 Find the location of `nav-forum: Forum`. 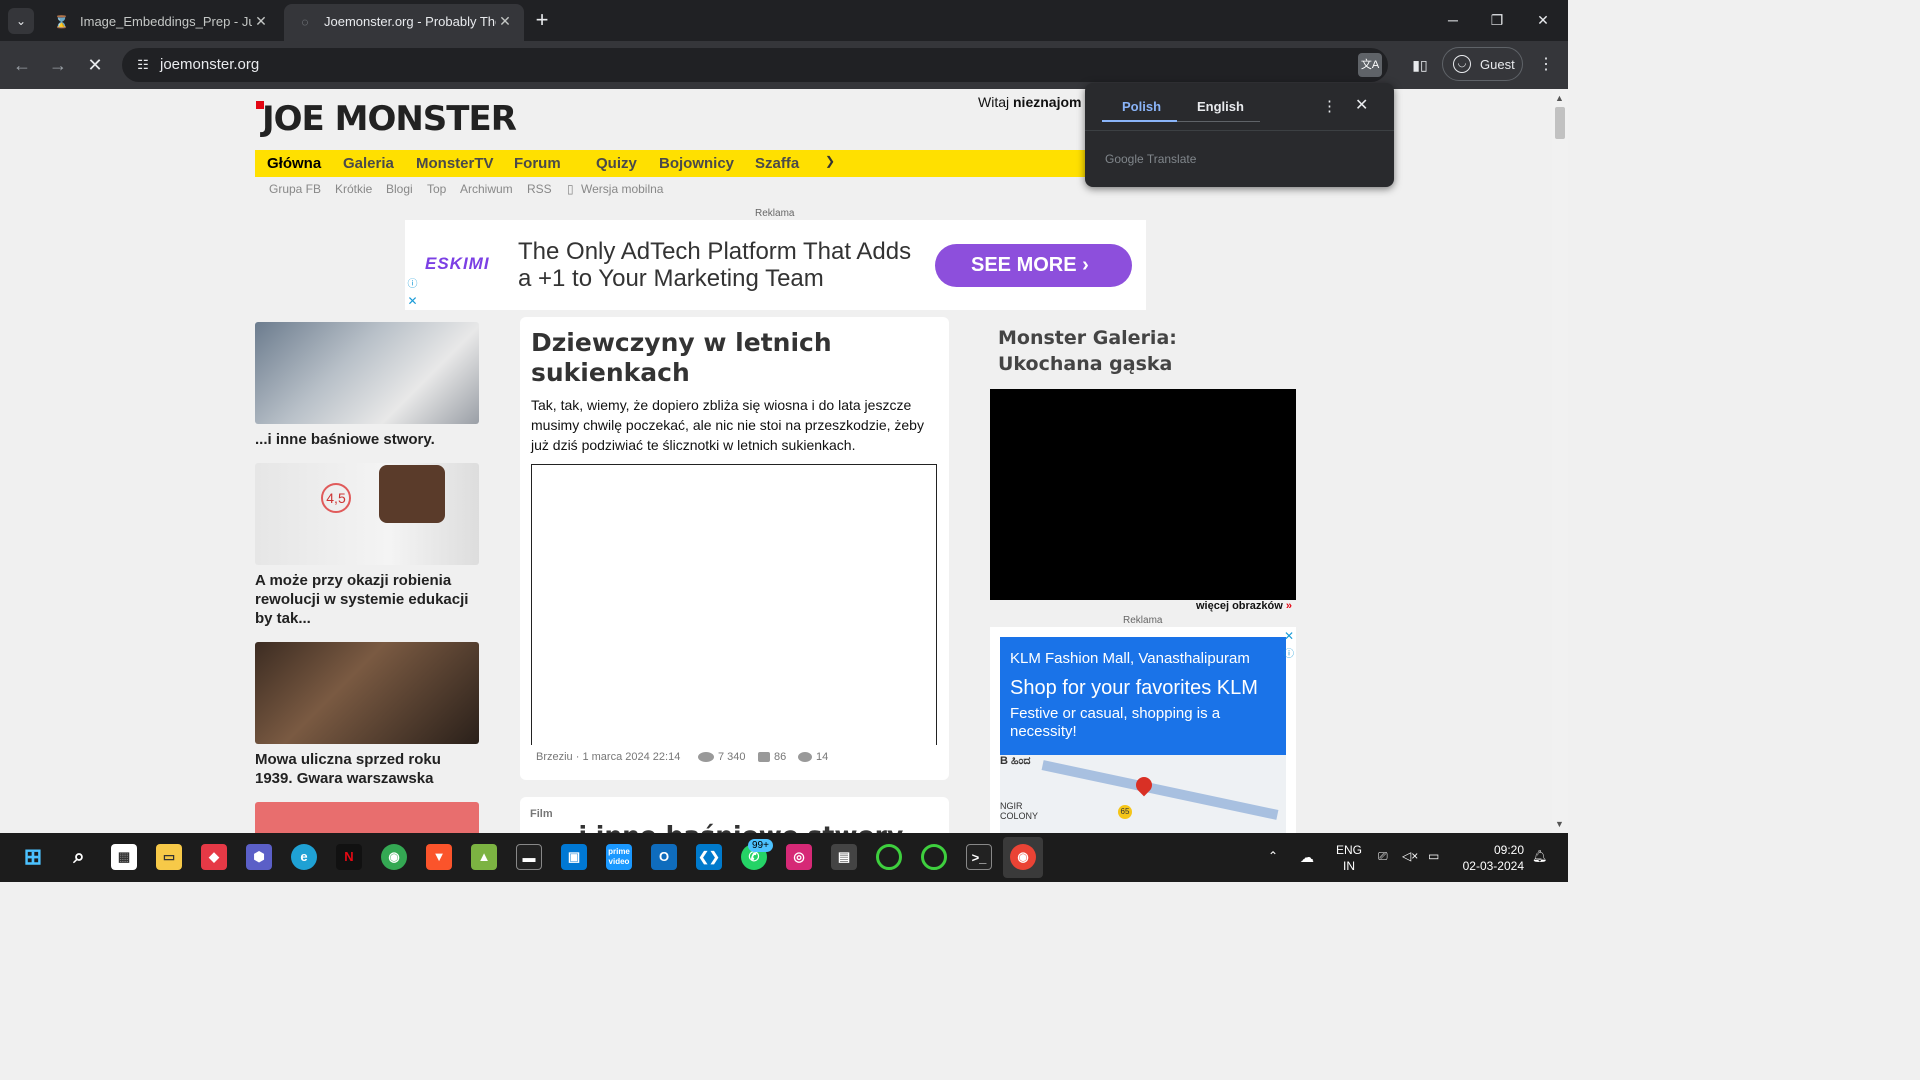

nav-forum: Forum is located at coordinates (537, 163).